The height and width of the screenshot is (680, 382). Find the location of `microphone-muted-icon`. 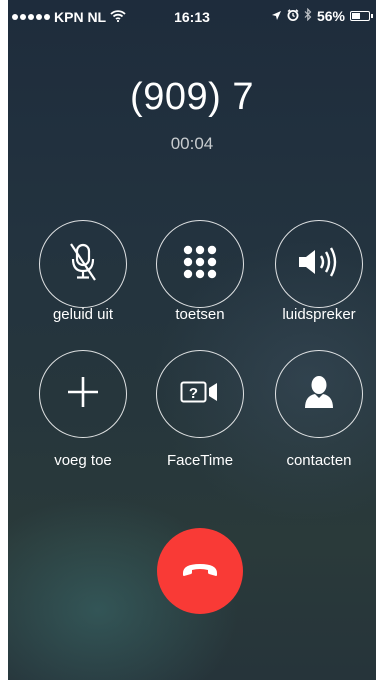

microphone-muted-icon is located at coordinates (83, 264).